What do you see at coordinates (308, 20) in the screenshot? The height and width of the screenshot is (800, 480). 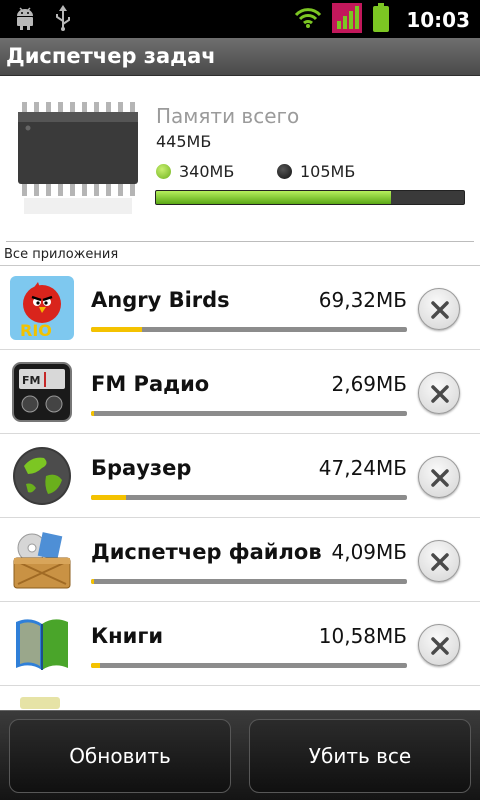 I see `wifi-icon` at bounding box center [308, 20].